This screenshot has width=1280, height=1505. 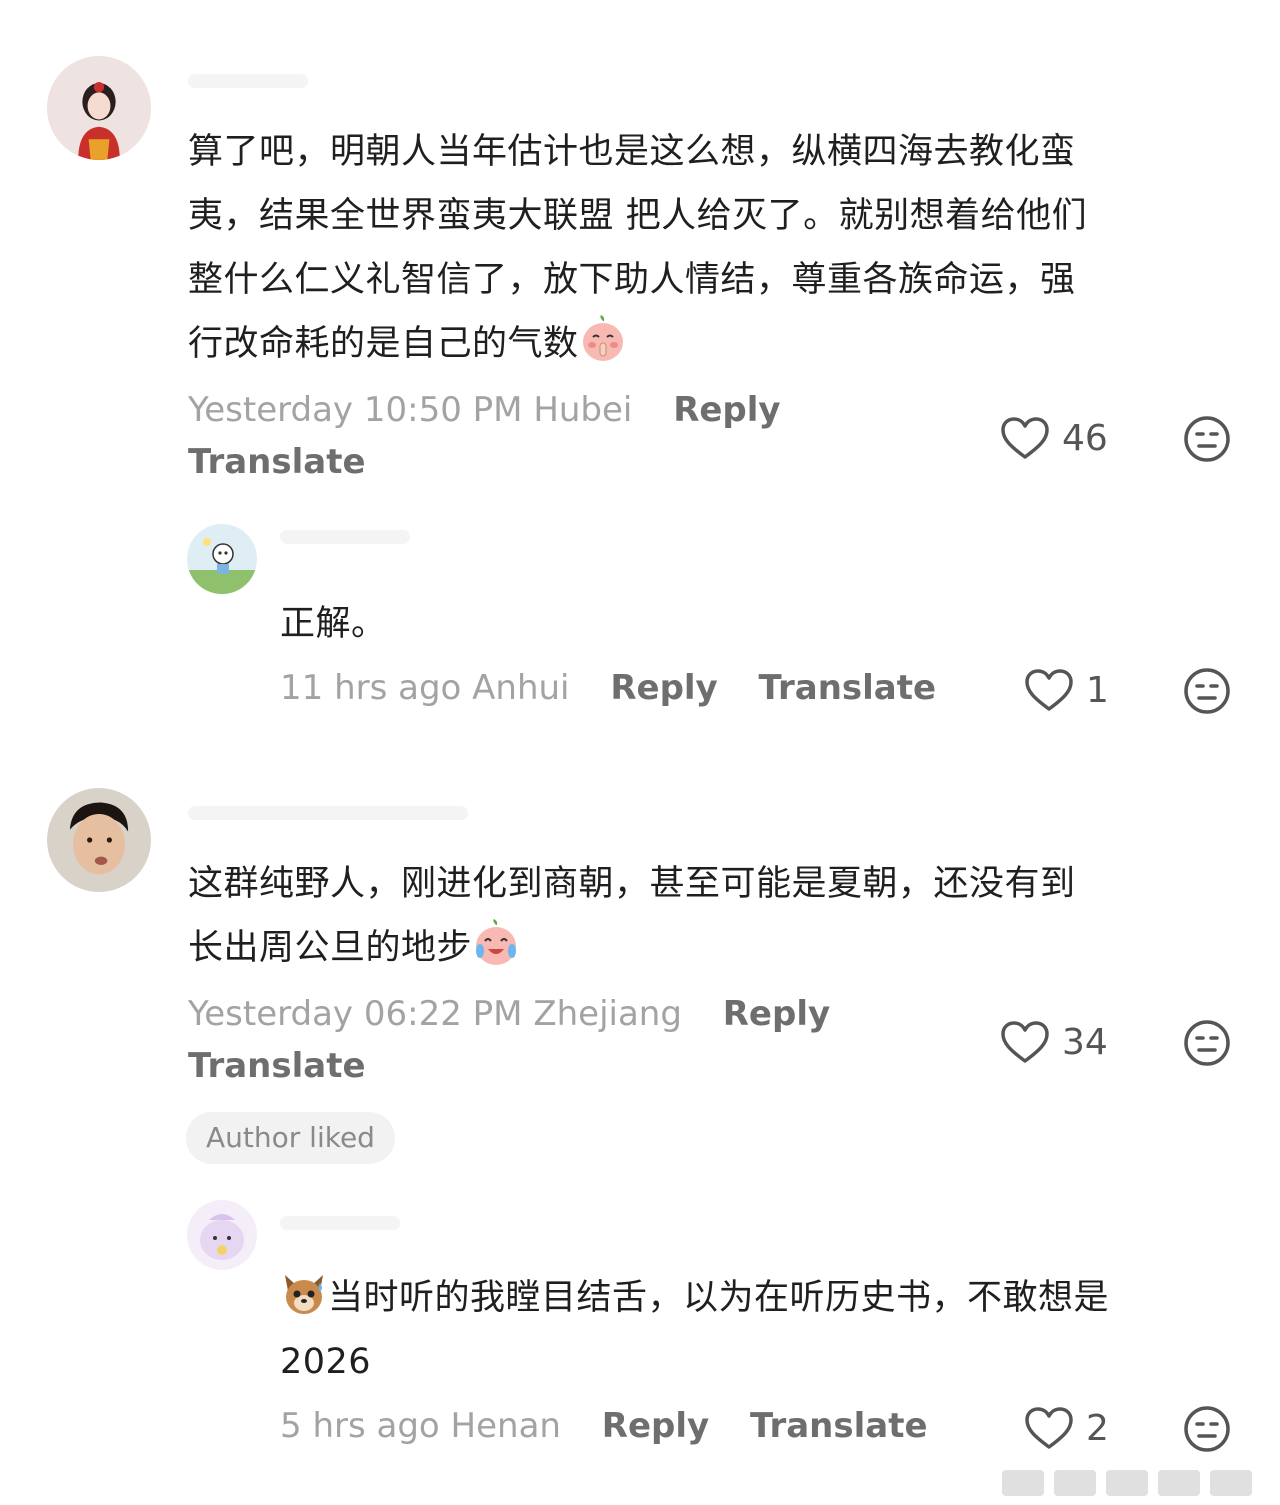 I want to click on region: Hubei, so click(x=583, y=410).